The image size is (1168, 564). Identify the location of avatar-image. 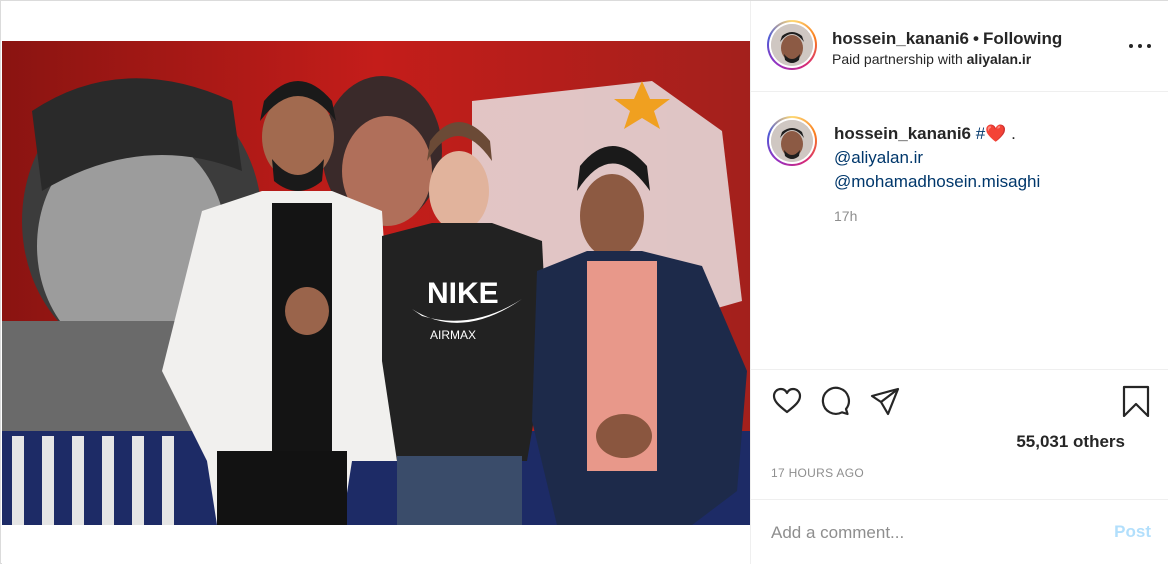
(792, 45).